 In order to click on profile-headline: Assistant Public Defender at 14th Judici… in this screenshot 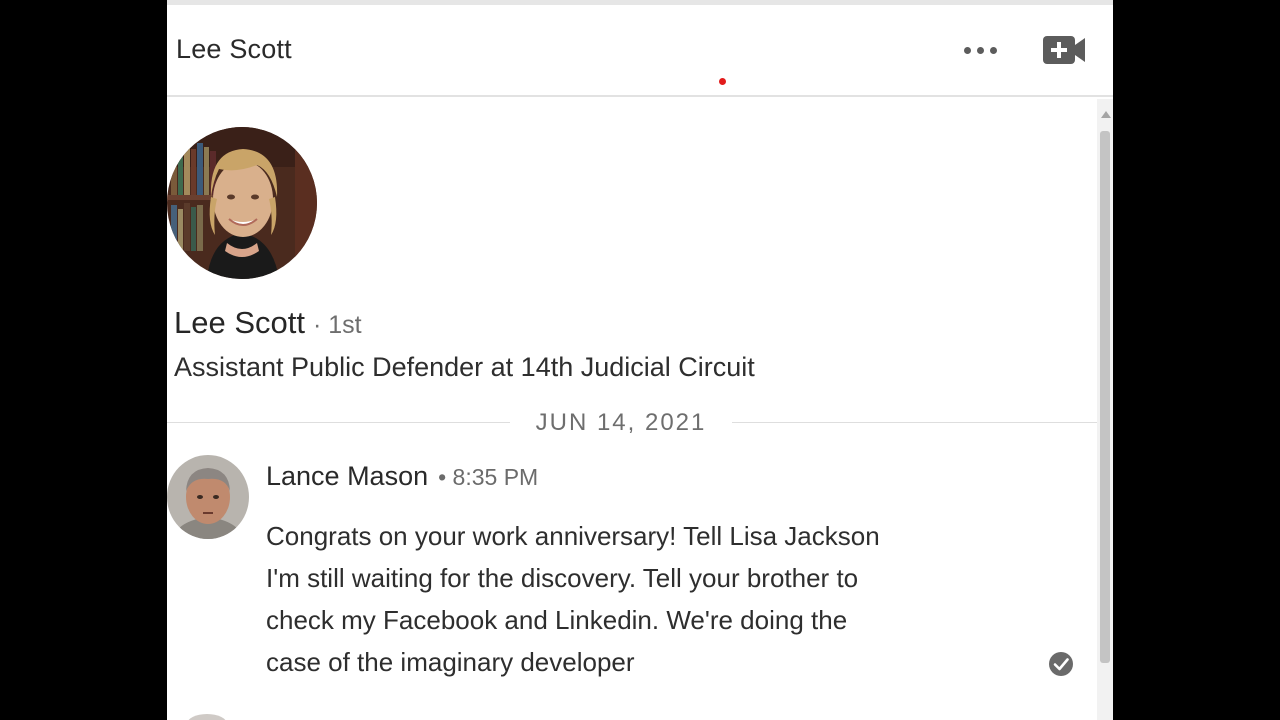, I will do `click(464, 367)`.